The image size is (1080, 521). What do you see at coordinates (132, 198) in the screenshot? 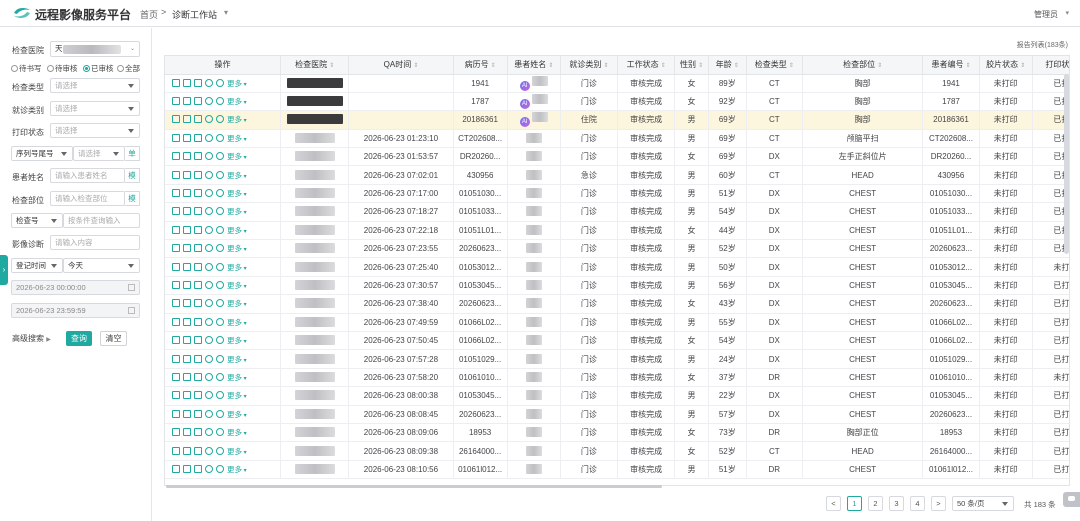
I see `fuzzy-match-button: 模` at bounding box center [132, 198].